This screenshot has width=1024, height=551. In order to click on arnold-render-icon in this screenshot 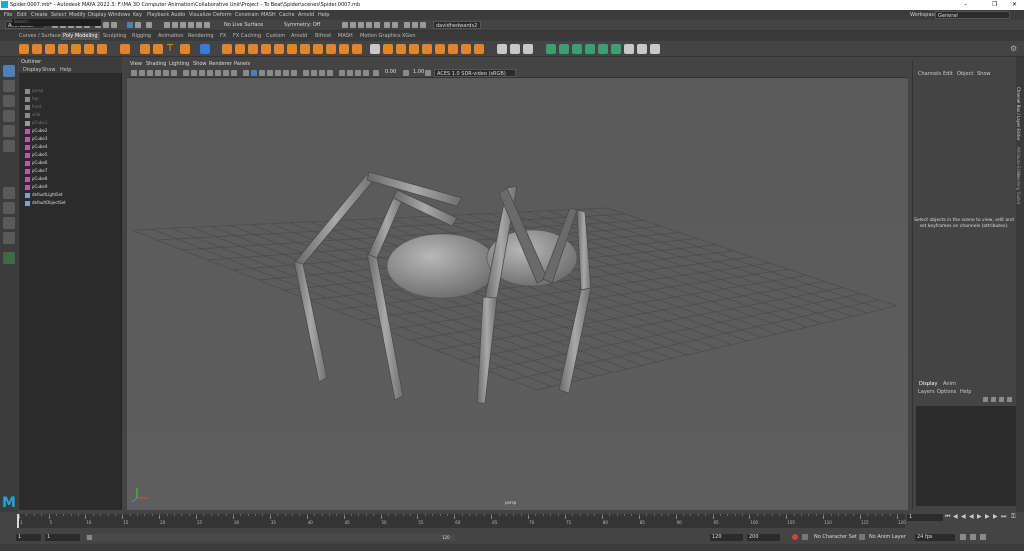, I will do `click(387, 25)`.